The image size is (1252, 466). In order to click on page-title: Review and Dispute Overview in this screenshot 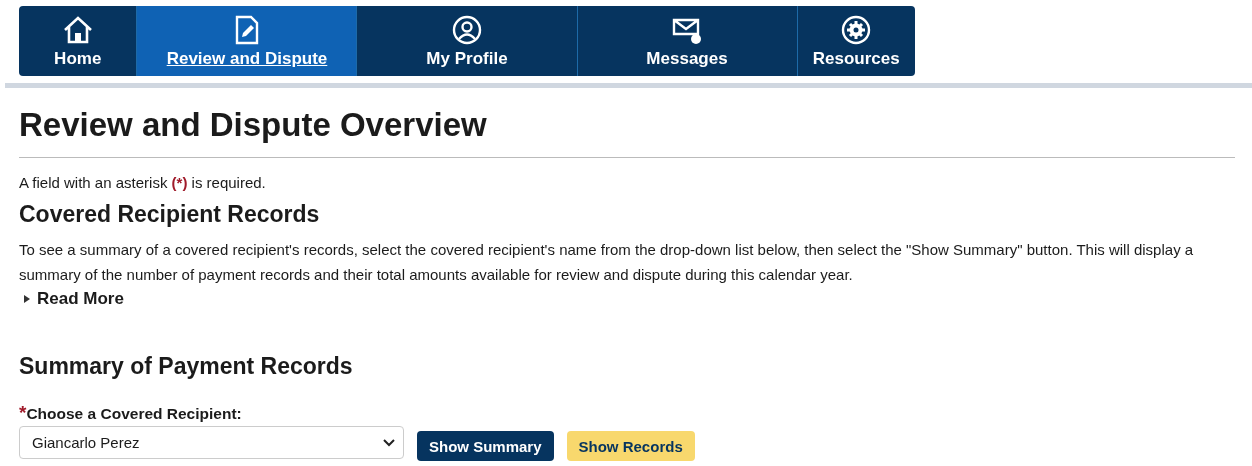, I will do `click(627, 132)`.